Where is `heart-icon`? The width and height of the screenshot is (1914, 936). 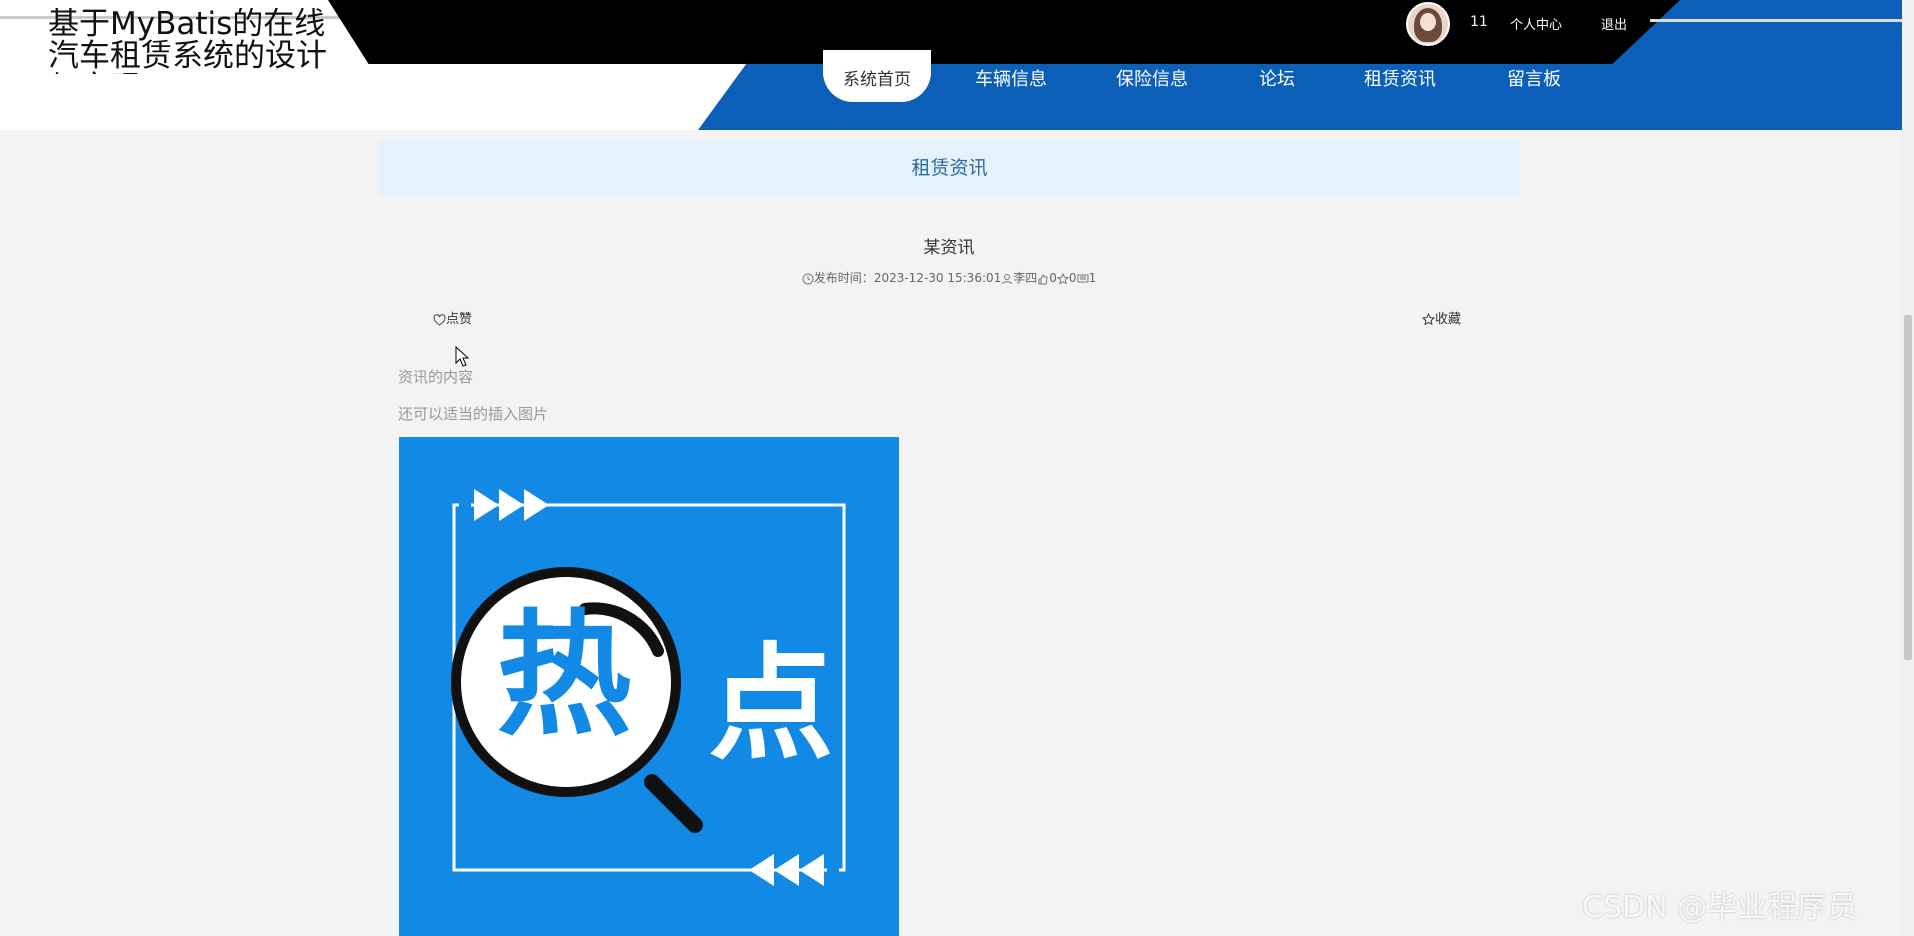 heart-icon is located at coordinates (439, 319).